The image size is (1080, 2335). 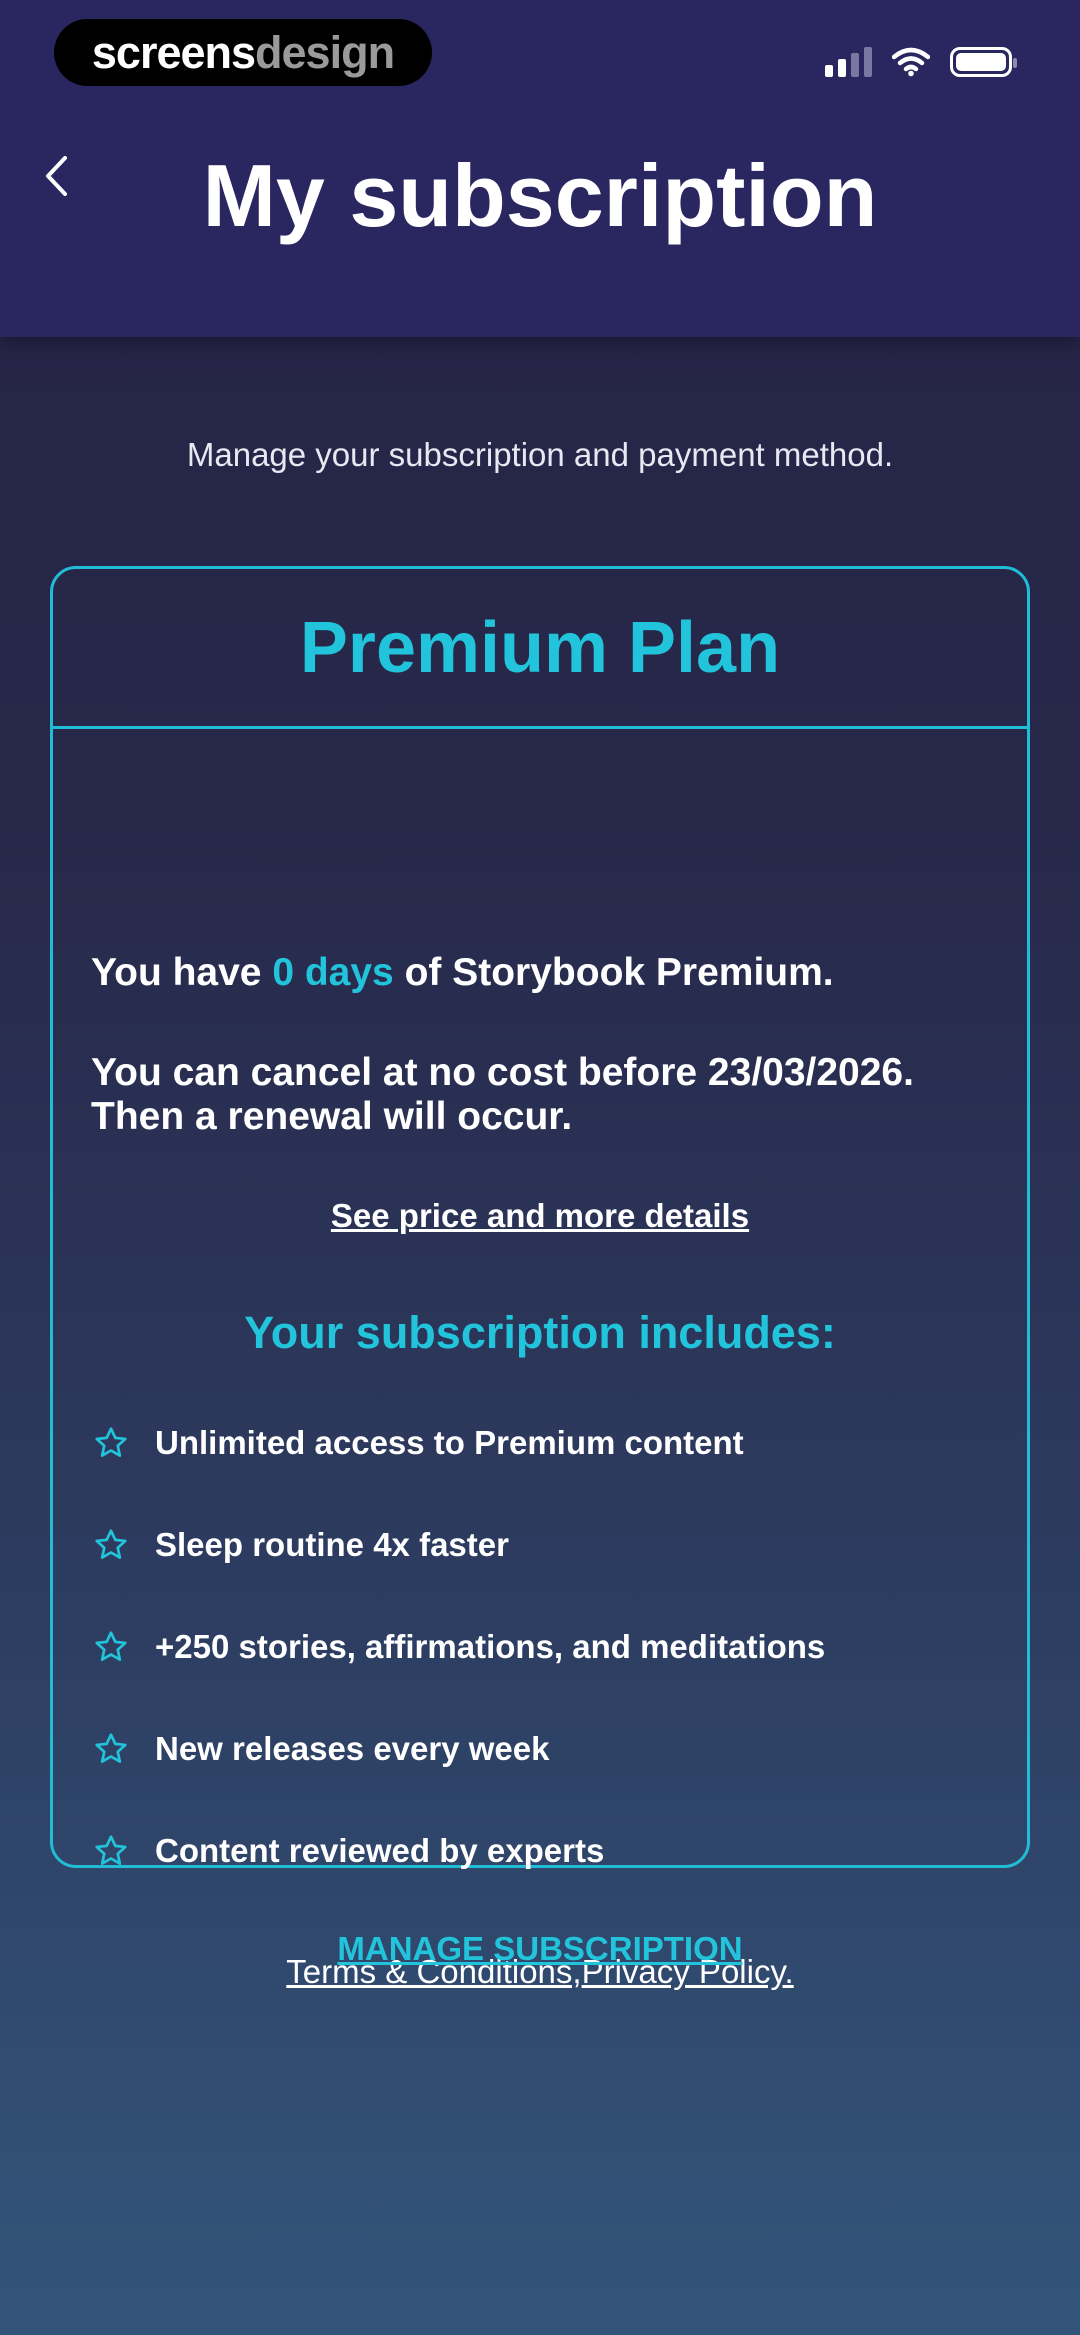 What do you see at coordinates (540, 1949) in the screenshot?
I see `manage-subscription-button: MANAGE SUBSCRIPTION` at bounding box center [540, 1949].